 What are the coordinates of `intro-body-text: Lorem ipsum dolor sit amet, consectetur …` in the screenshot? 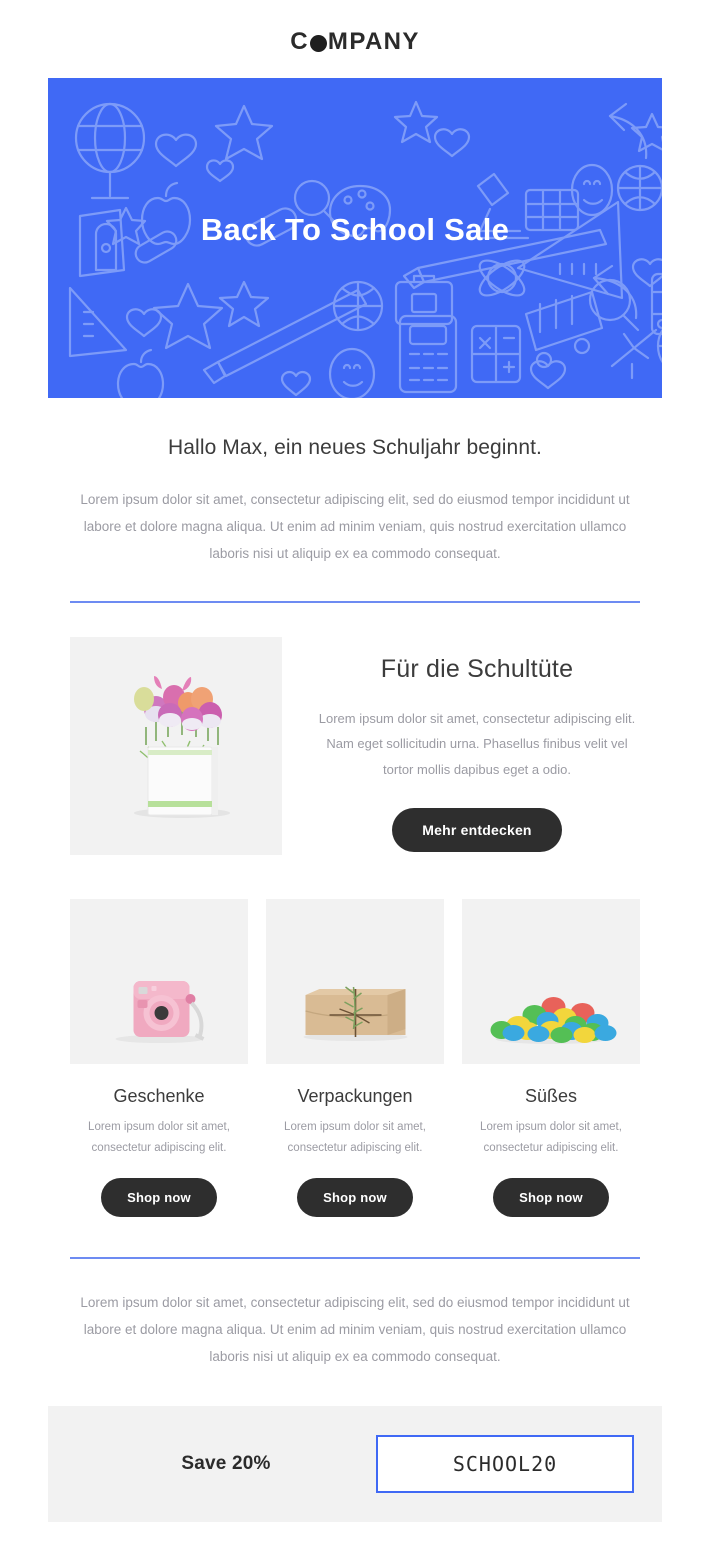 It's located at (355, 526).